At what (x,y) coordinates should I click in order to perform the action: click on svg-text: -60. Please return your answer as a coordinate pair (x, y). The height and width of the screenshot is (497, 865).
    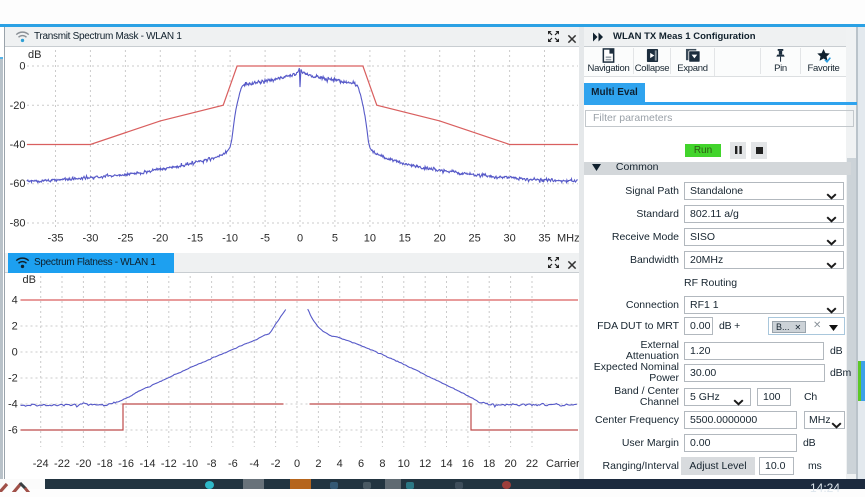
    Looking at the image, I should click on (18, 184).